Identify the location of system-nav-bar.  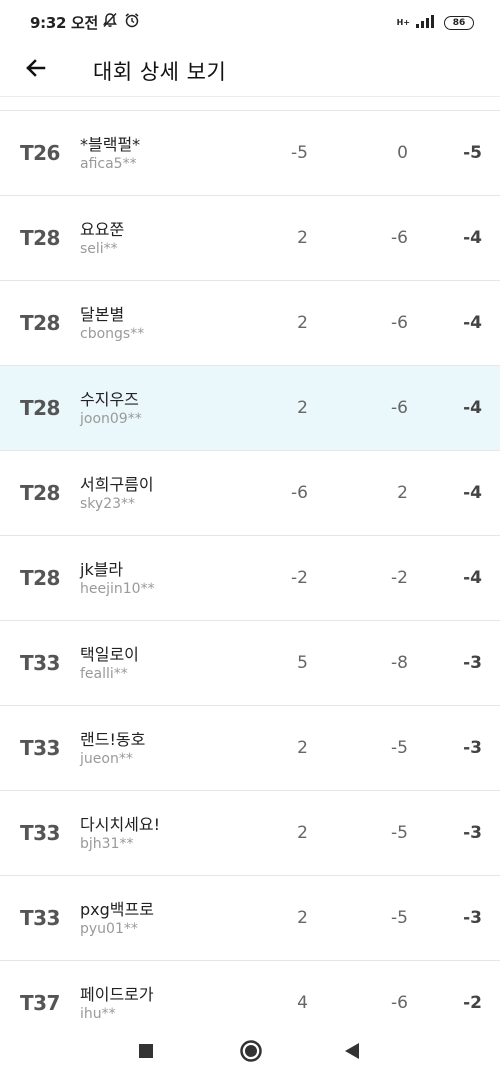
(250, 1053).